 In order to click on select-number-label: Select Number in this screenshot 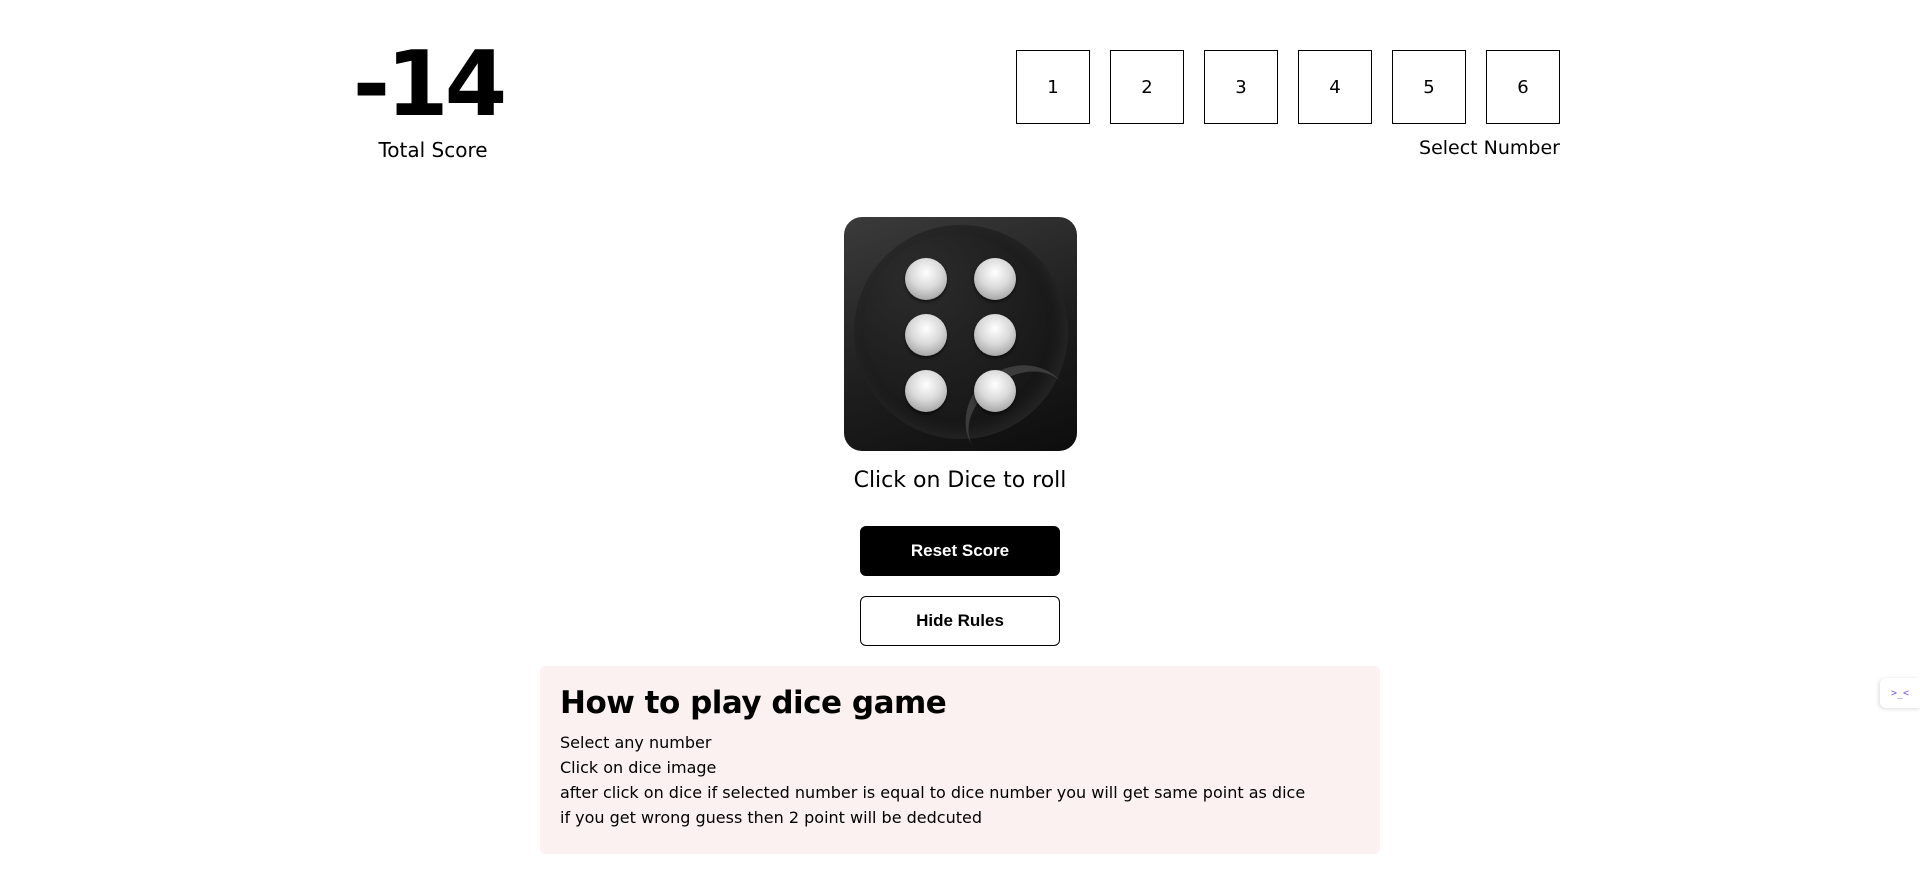, I will do `click(1489, 148)`.